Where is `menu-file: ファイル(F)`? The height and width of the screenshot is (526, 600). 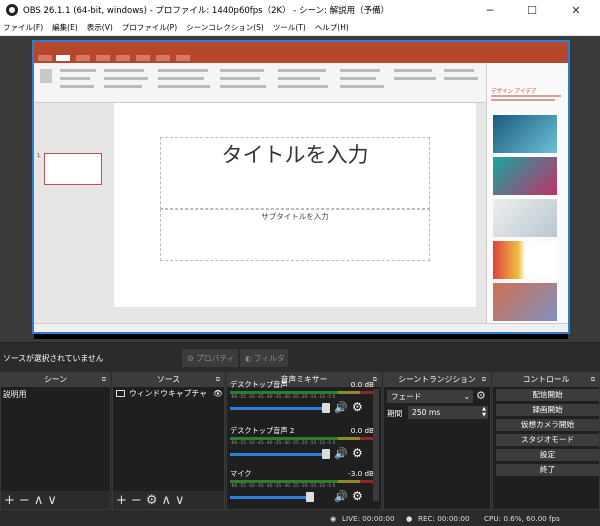 menu-file: ファイル(F) is located at coordinates (23, 27).